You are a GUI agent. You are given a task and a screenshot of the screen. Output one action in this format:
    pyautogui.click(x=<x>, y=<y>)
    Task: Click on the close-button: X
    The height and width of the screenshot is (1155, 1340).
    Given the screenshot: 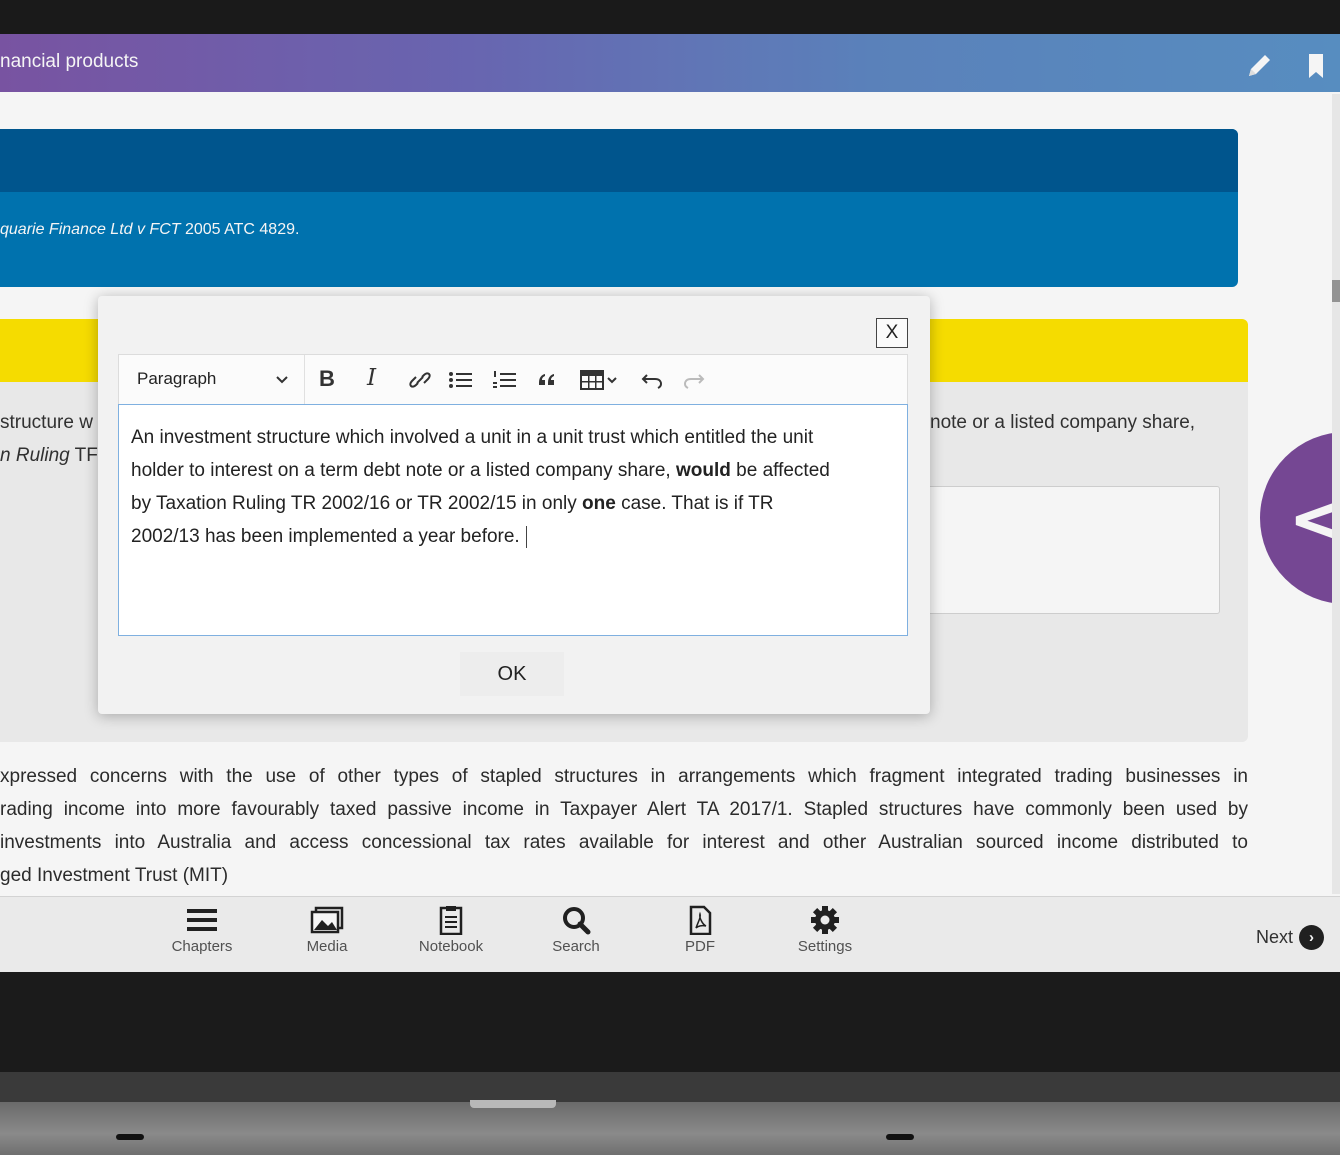 What is the action you would take?
    pyautogui.click(x=892, y=333)
    